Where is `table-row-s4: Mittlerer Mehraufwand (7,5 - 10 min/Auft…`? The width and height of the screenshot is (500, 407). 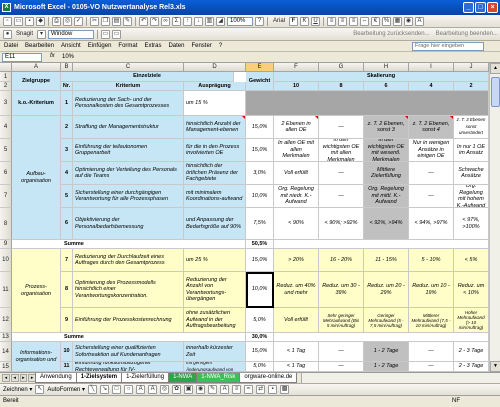
table-row-s4: Mittlerer Mehraufwand (7,5 - 10 min/Auft… is located at coordinates (431, 320).